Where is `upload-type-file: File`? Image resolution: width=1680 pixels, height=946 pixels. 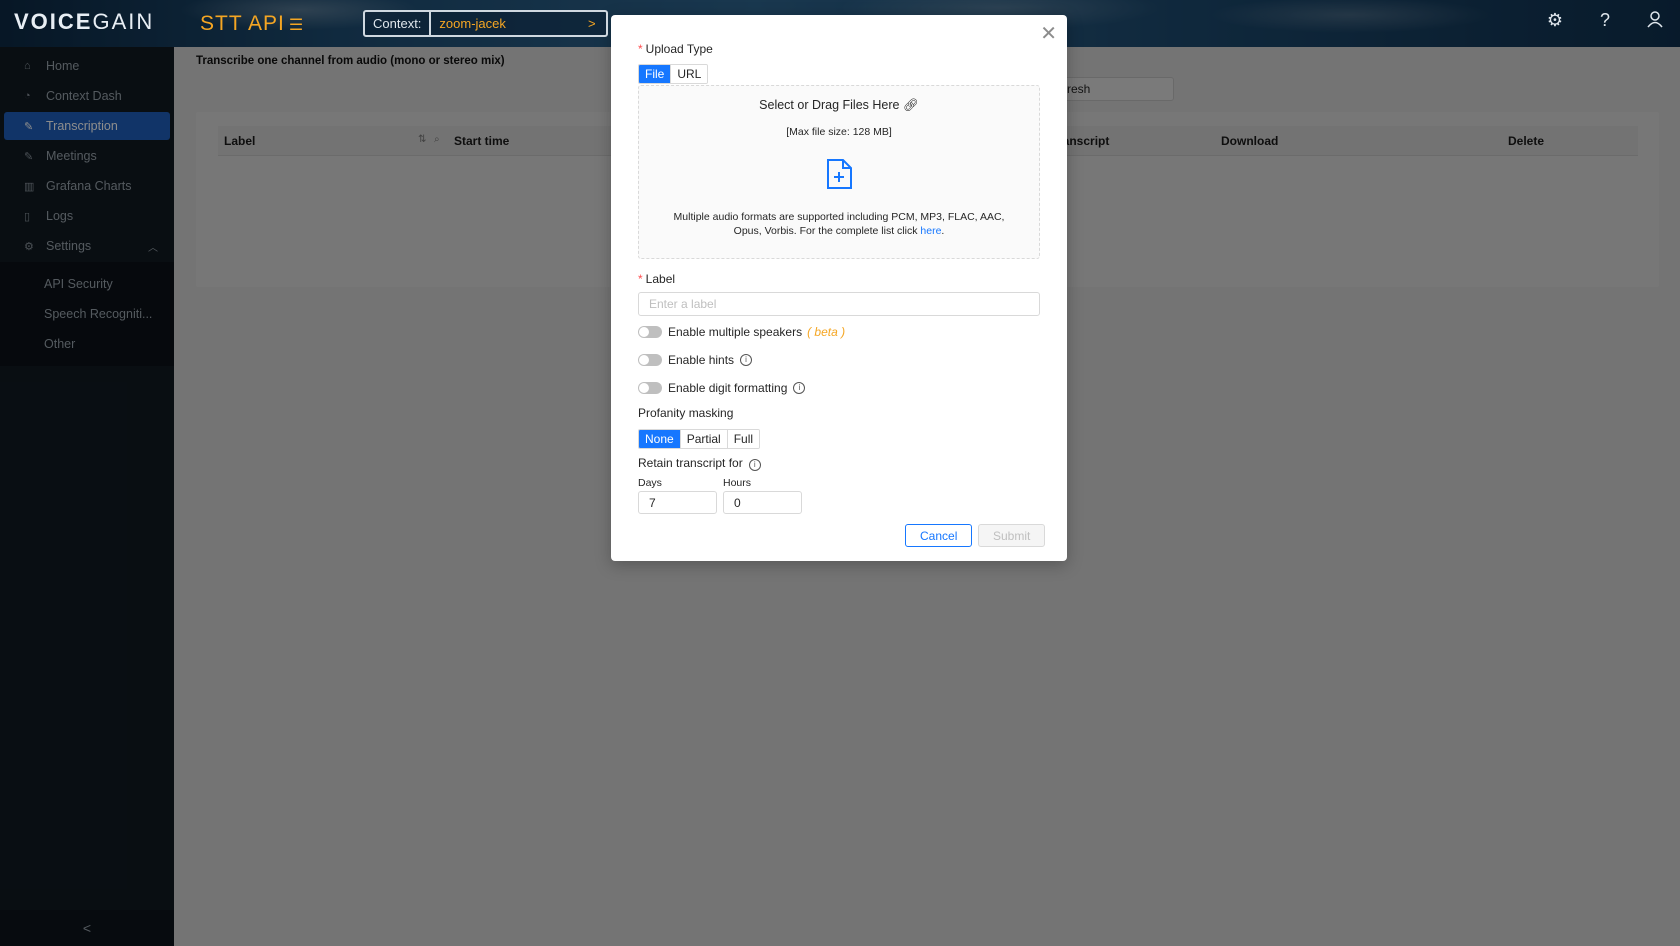 upload-type-file: File is located at coordinates (655, 74).